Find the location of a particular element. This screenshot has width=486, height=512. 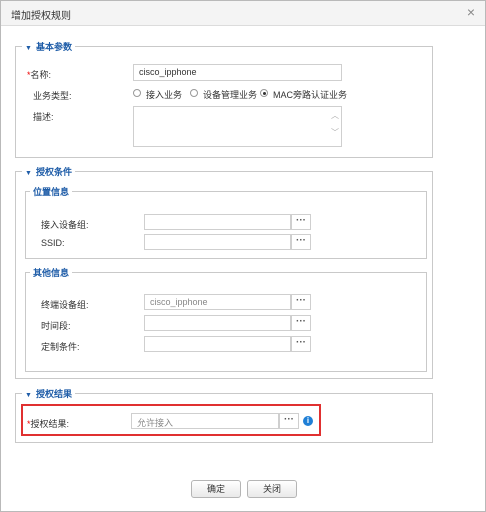

location-info-legend: 位置信息 is located at coordinates (51, 192).